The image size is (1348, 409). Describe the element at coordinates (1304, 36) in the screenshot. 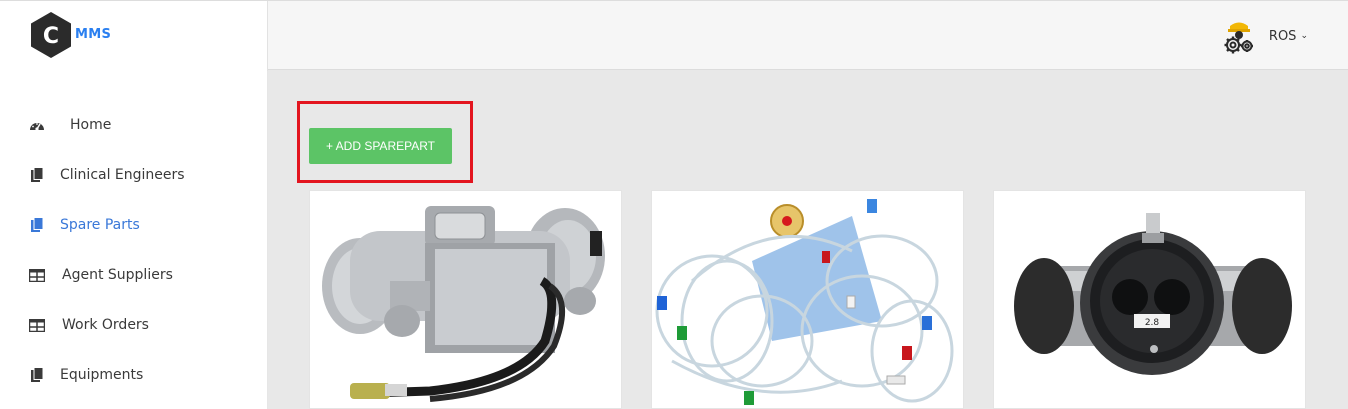

I see `chevron-down-icon: ⌄` at that location.